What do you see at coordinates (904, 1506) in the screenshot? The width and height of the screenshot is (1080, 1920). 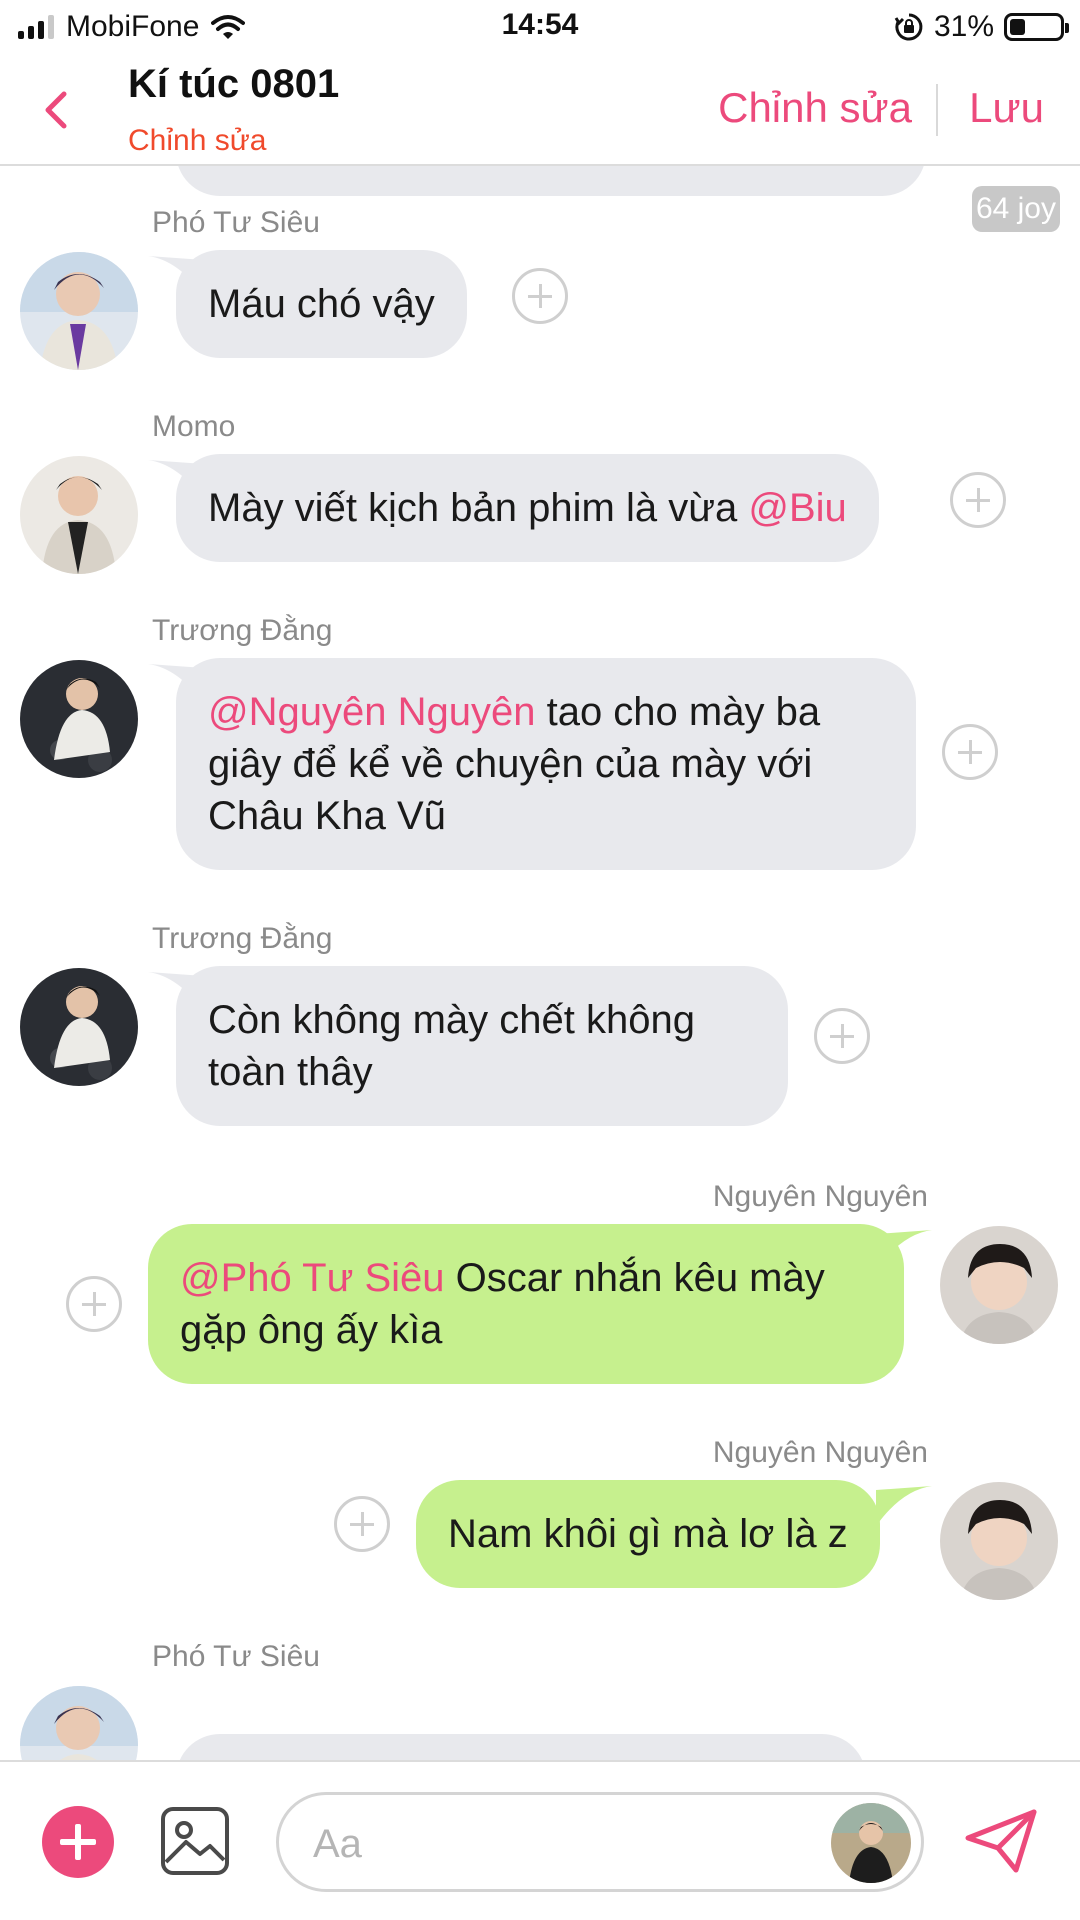 I see `bubble-tail` at bounding box center [904, 1506].